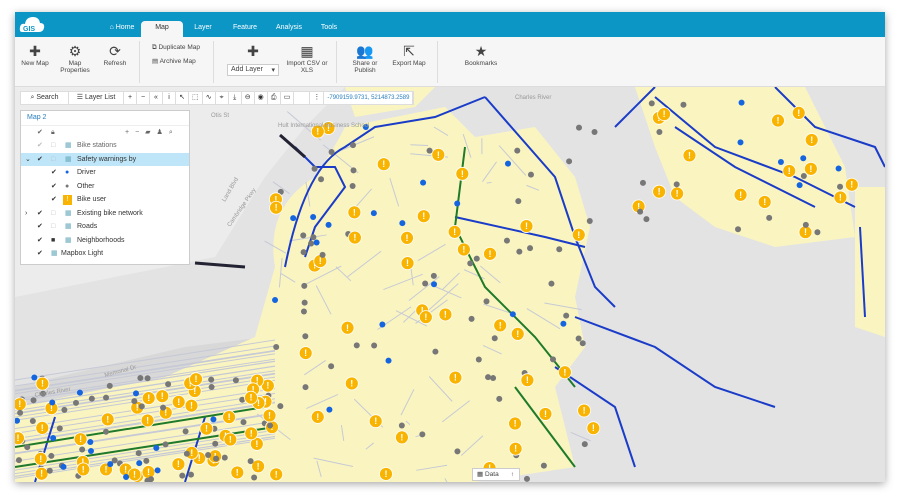  I want to click on list-icon: ☰, so click(80, 97).